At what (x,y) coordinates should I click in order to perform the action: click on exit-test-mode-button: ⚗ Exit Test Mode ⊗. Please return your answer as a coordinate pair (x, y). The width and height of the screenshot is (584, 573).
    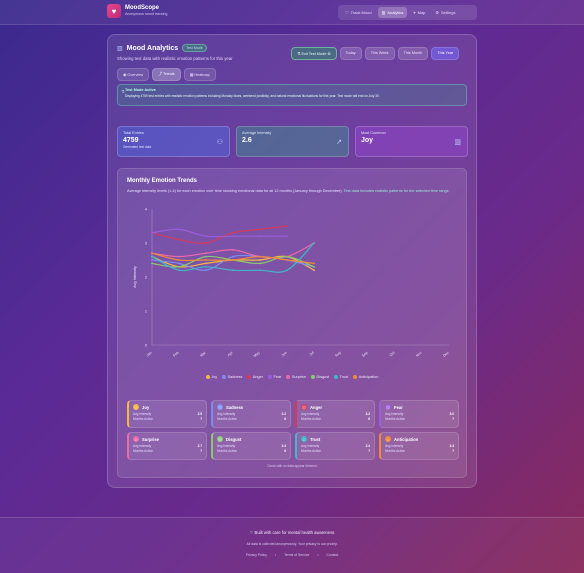
    Looking at the image, I should click on (314, 53).